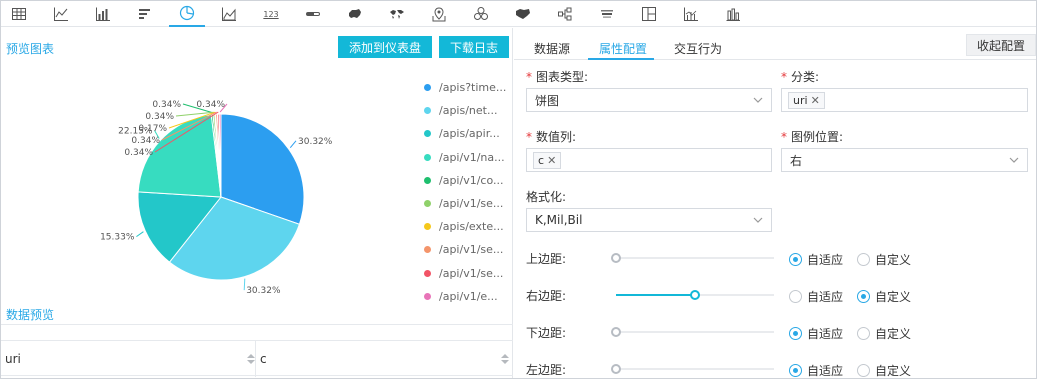 The height and width of the screenshot is (379, 1037). What do you see at coordinates (565, 14) in the screenshot?
I see `tree-icon` at bounding box center [565, 14].